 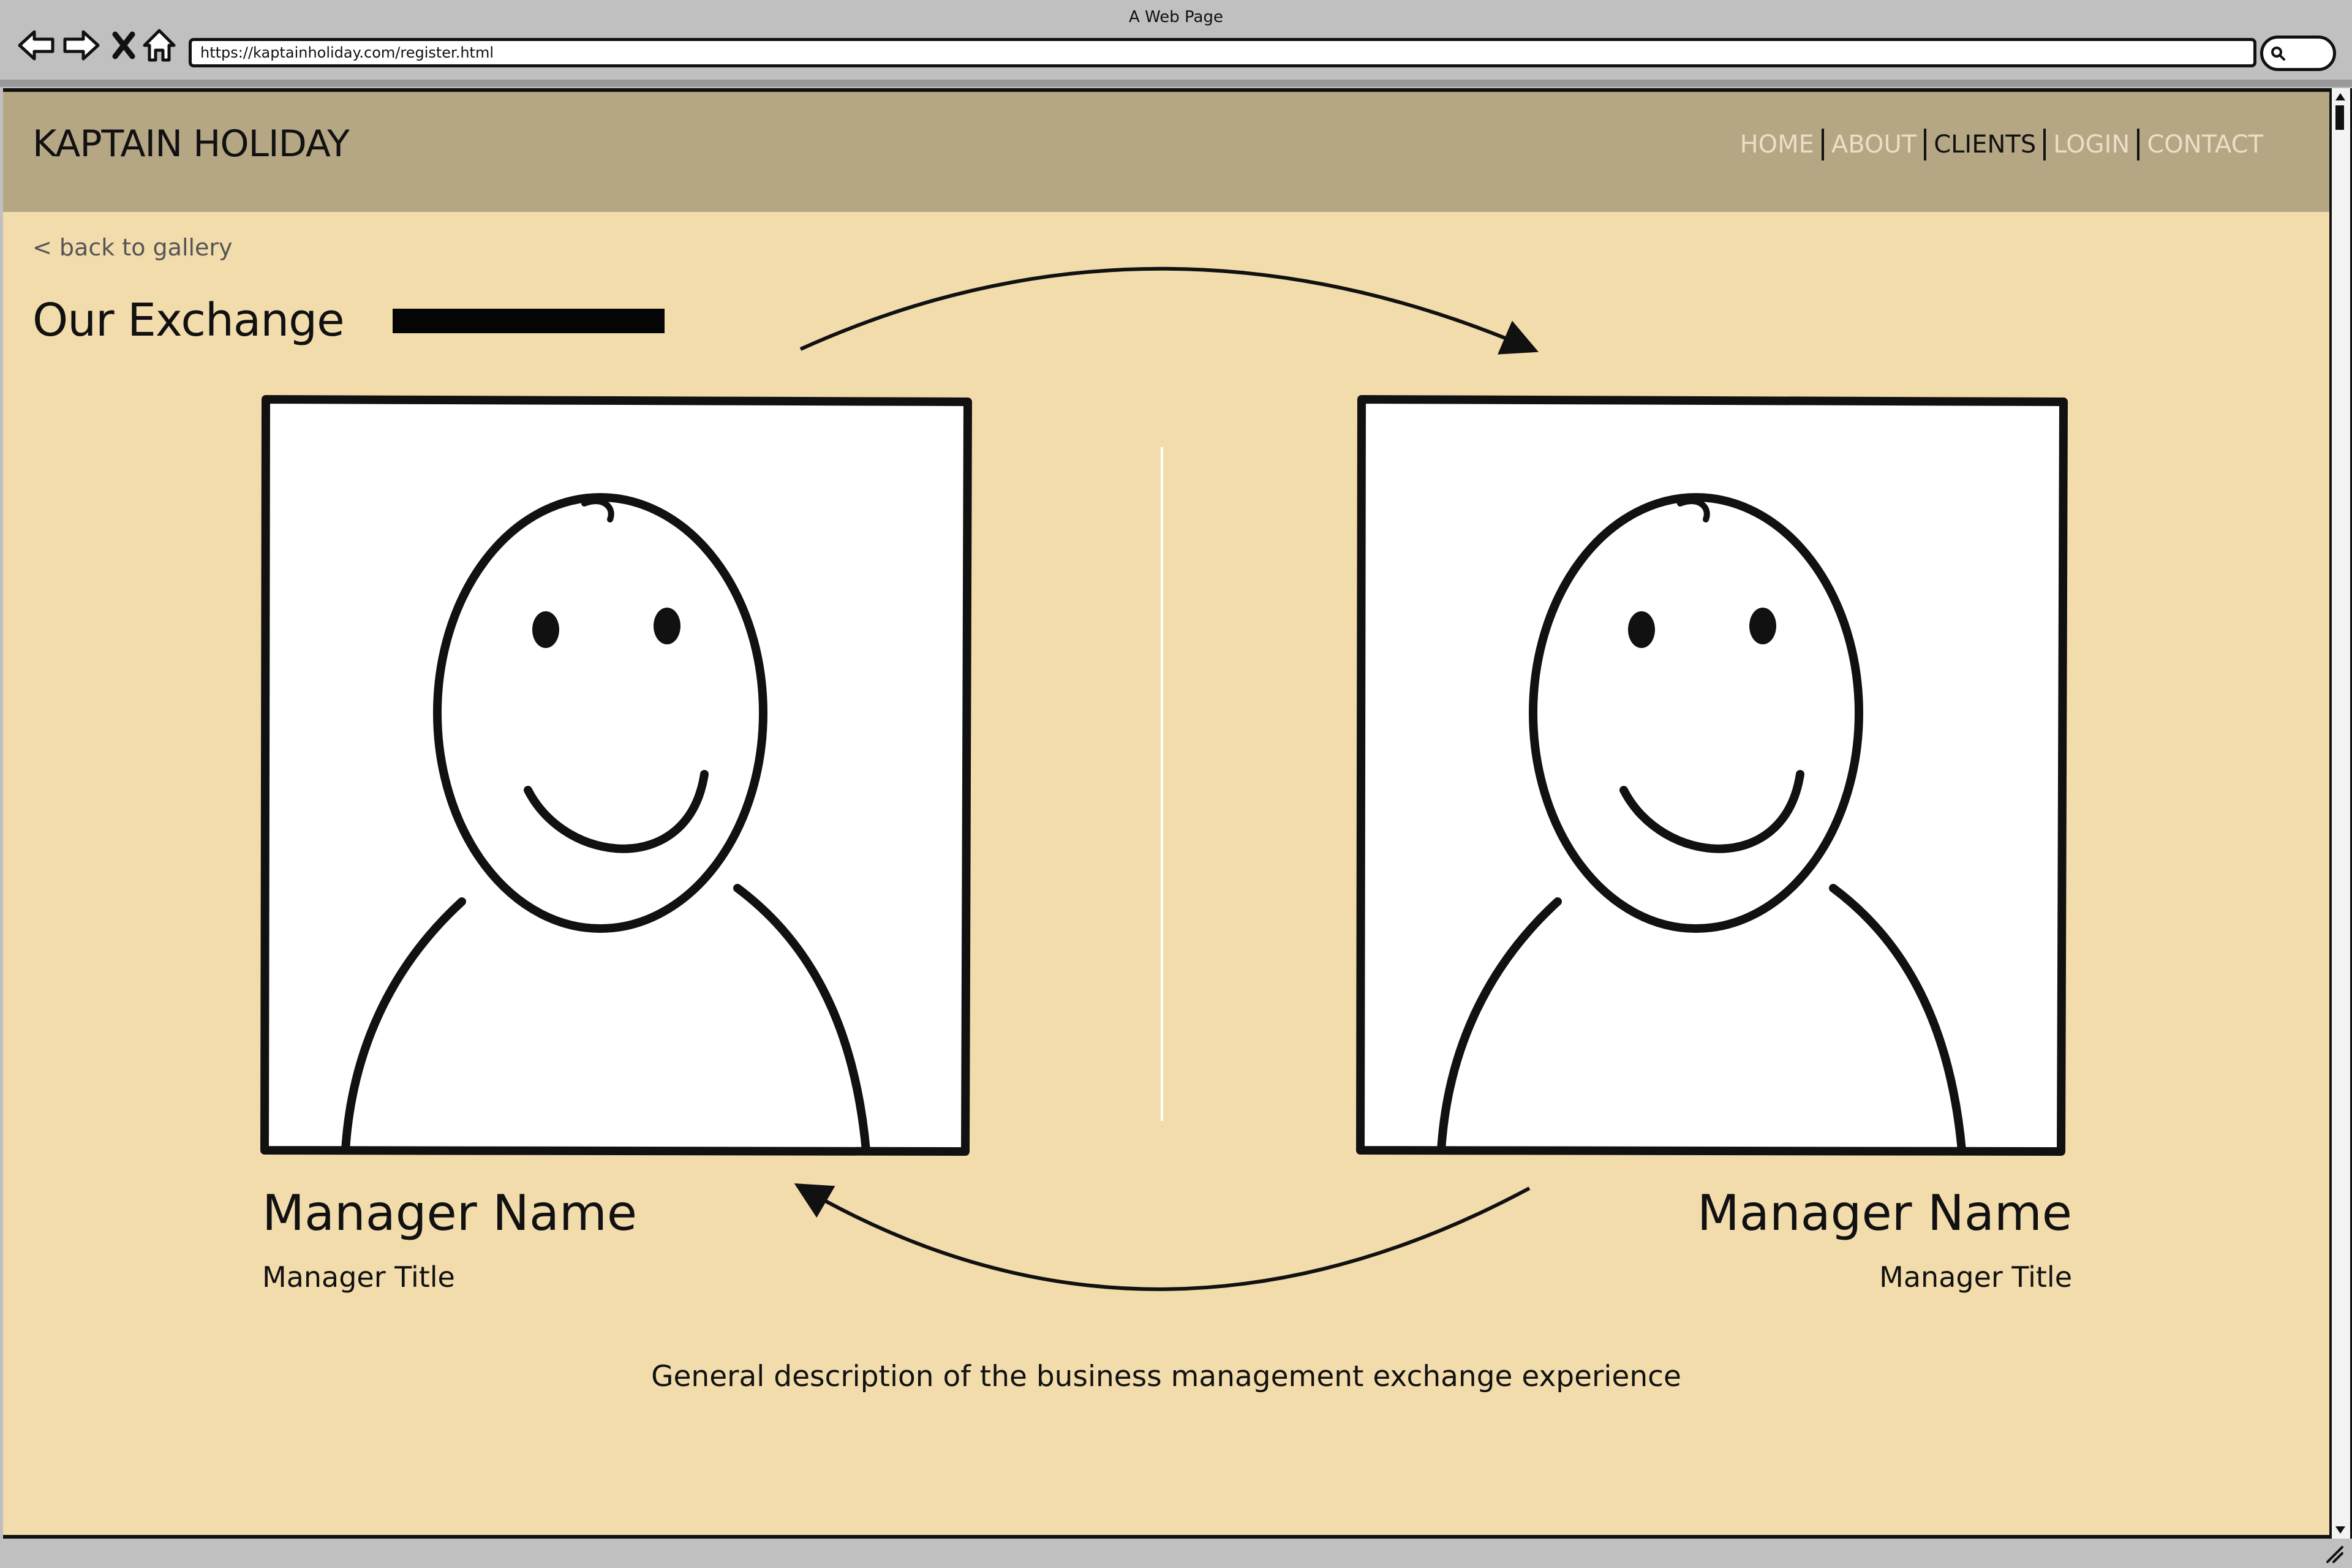 What do you see at coordinates (81, 46) in the screenshot?
I see `forward-arrow-icon` at bounding box center [81, 46].